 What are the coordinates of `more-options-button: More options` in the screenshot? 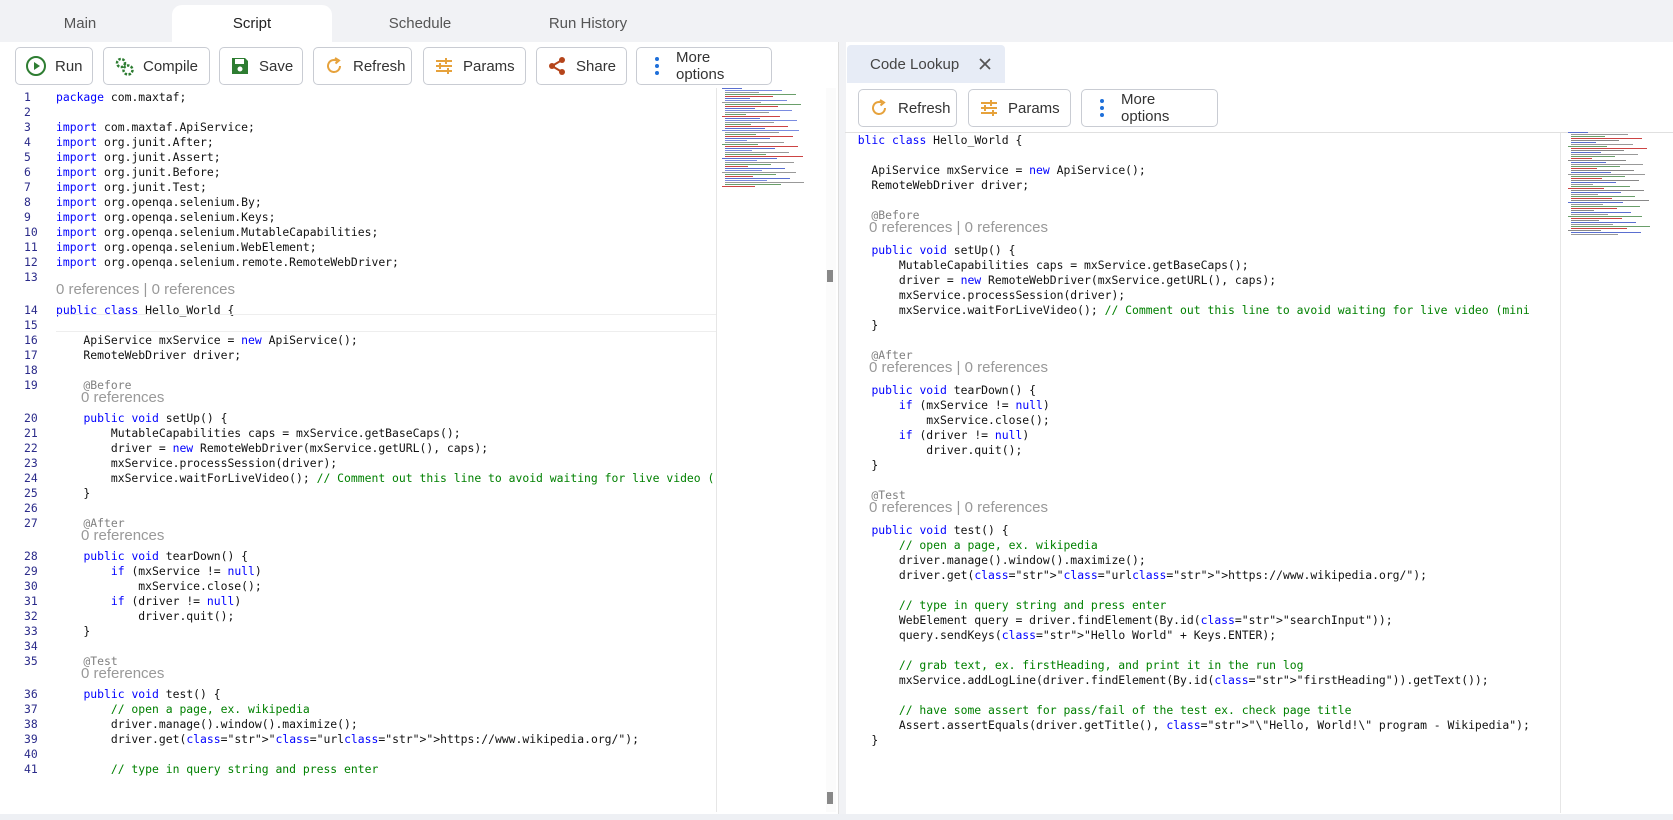 It's located at (704, 66).